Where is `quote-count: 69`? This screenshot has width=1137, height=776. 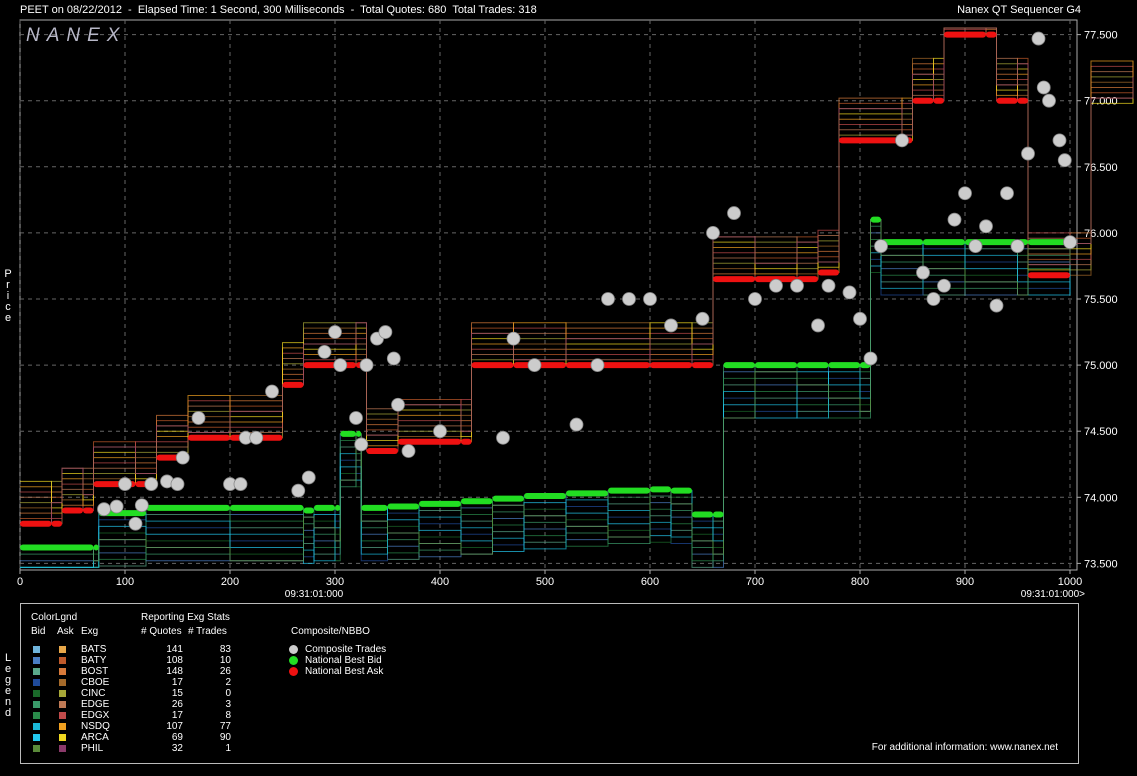 quote-count: 69 is located at coordinates (177, 737).